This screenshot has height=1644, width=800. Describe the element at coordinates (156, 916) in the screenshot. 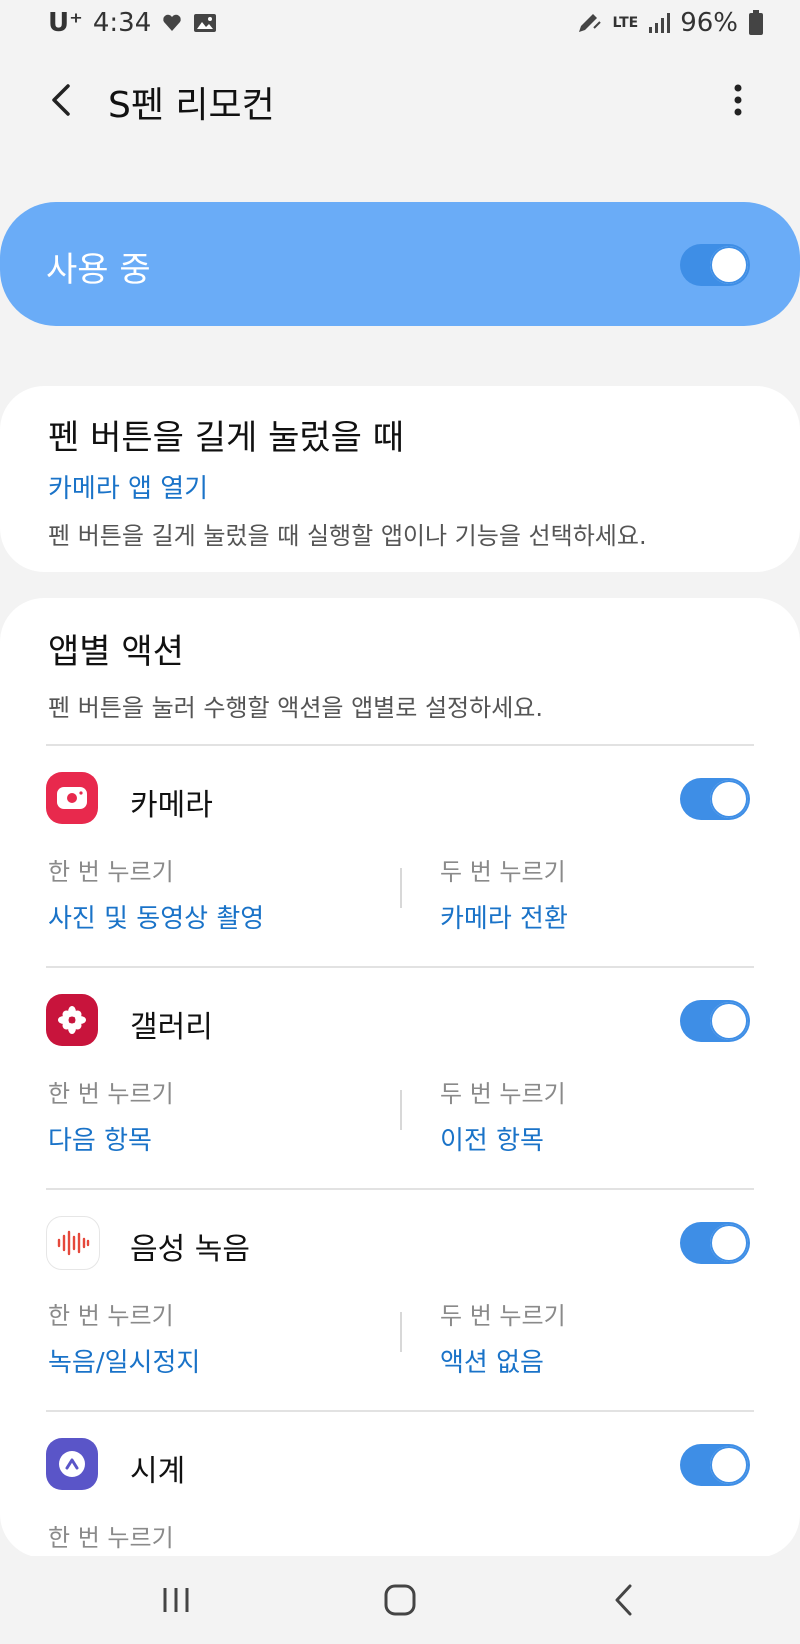

I see `single-press-value: 사진 및 동영상 촬영` at that location.